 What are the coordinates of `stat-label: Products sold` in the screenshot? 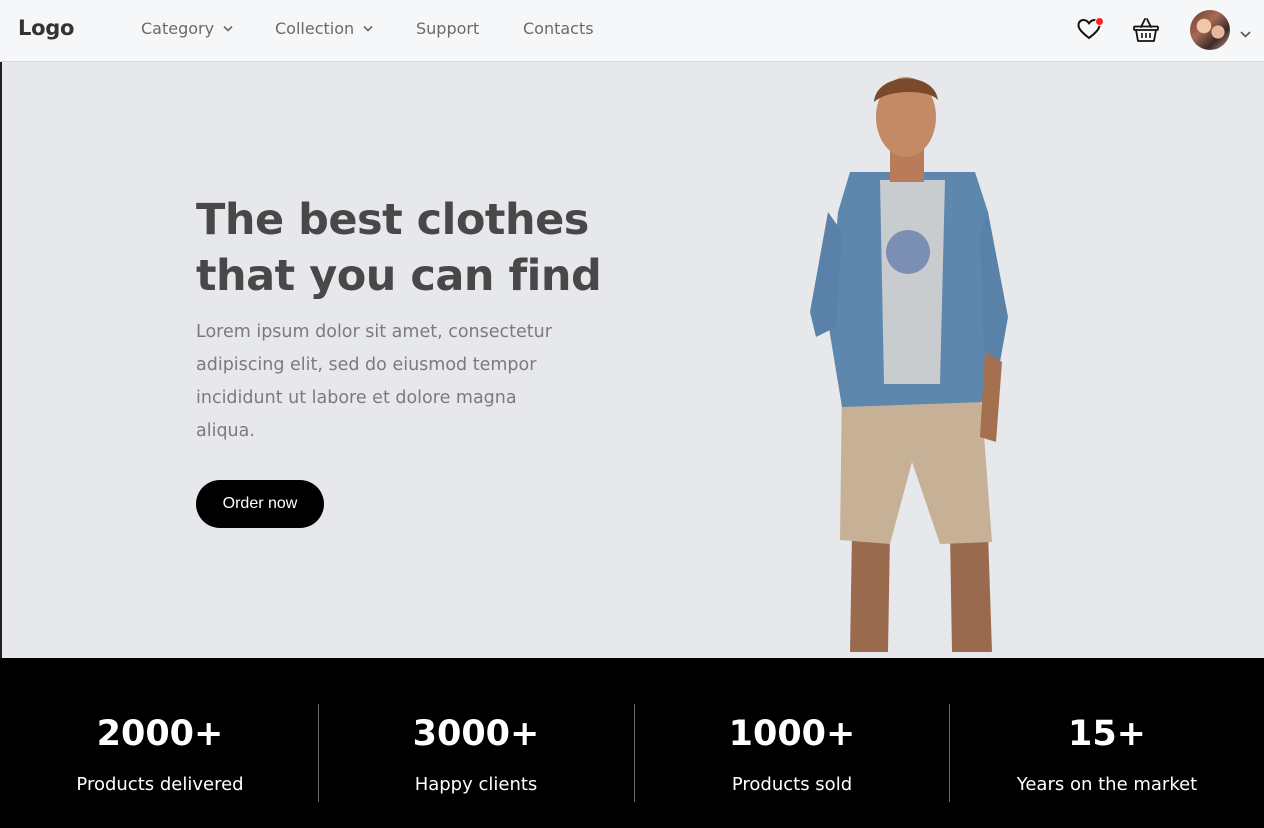 It's located at (792, 784).